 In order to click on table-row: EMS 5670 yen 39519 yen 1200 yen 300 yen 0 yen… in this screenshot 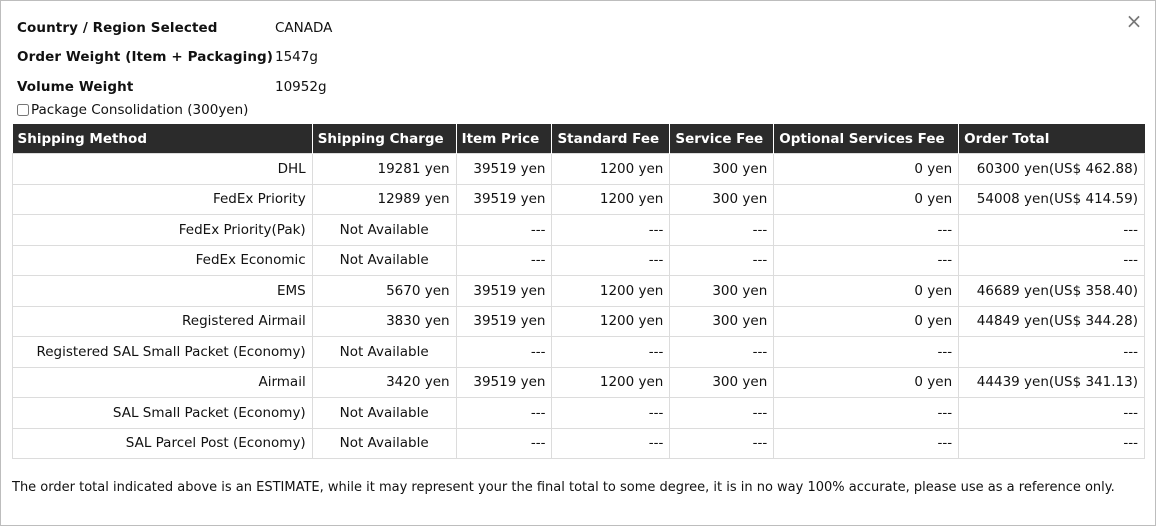, I will do `click(578, 291)`.